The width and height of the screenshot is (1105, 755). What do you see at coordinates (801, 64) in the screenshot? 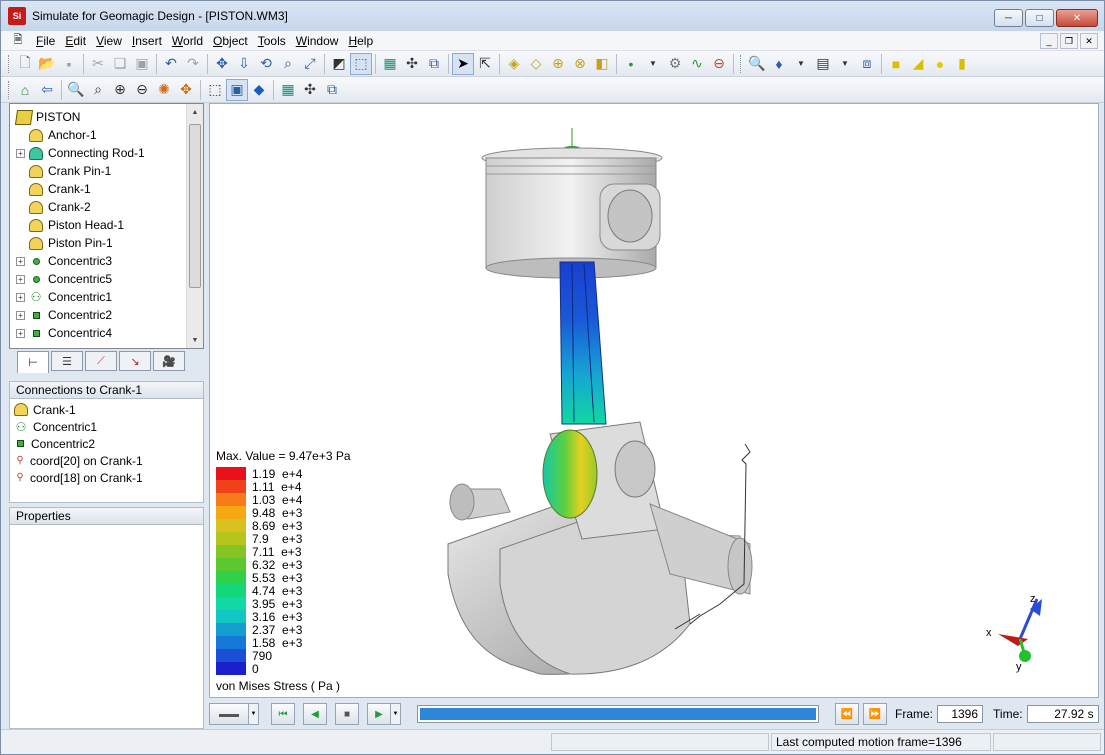
I see `dropdown-arrow-icon-2: ▼` at bounding box center [801, 64].